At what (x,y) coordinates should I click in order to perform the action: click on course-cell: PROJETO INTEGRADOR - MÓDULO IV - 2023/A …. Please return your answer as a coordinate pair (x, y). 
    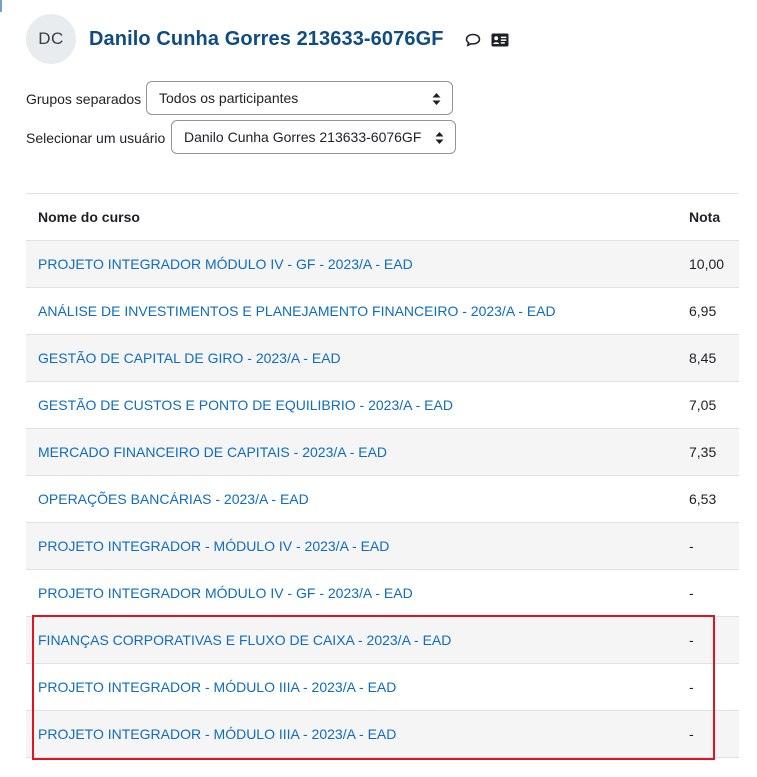
    Looking at the image, I should click on (351, 546).